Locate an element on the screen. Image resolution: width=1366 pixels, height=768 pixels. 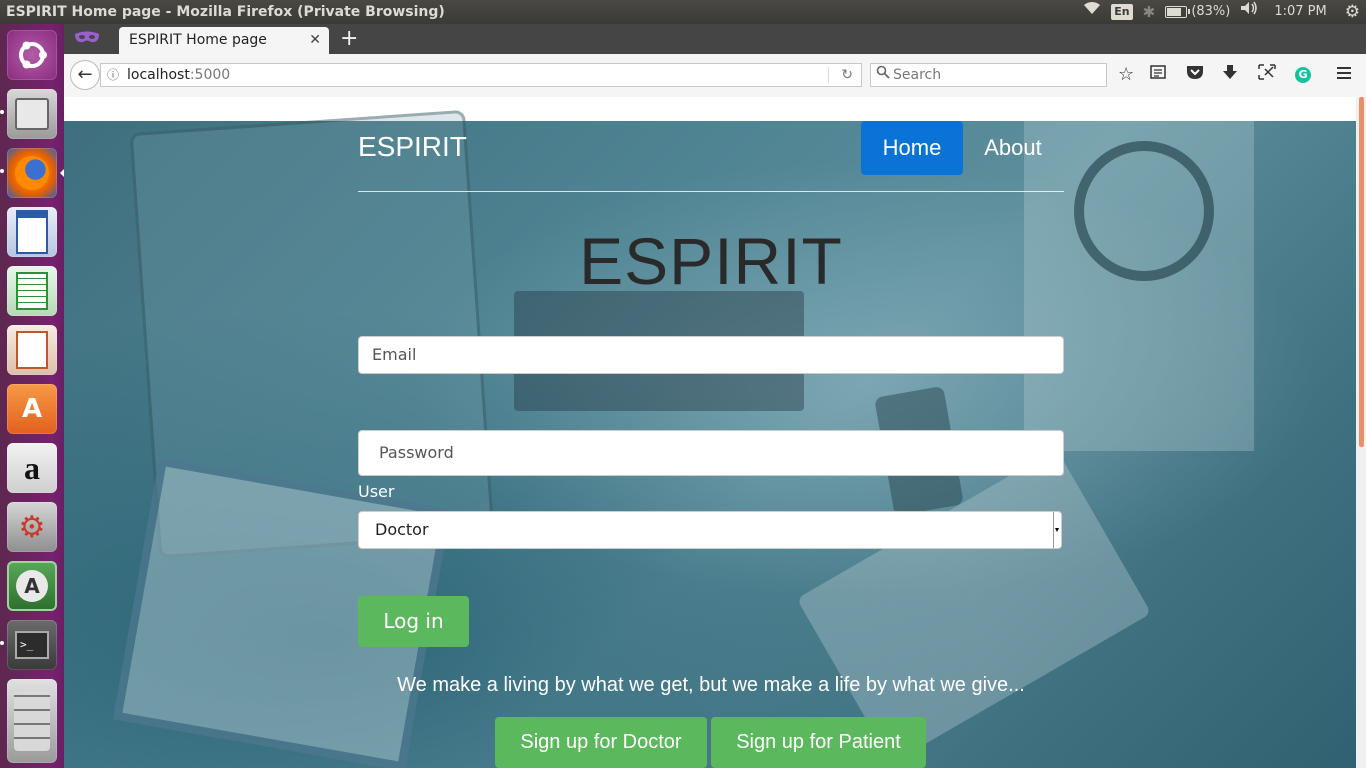
ubuntu-logo-icon is located at coordinates (33, 55).